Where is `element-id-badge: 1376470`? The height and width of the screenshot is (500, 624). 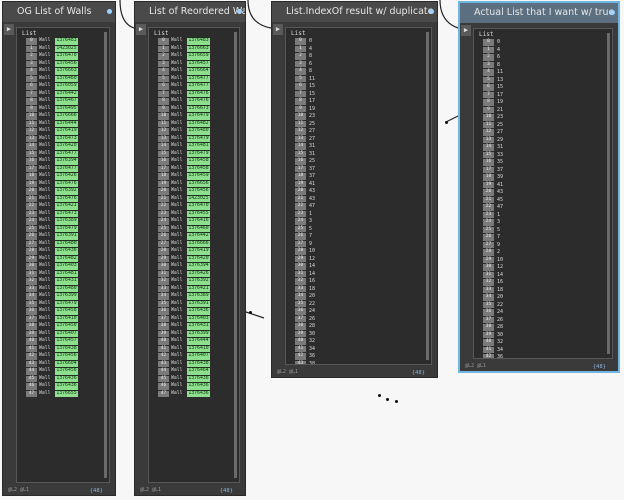
element-id-badge: 1376470 is located at coordinates (66, 56).